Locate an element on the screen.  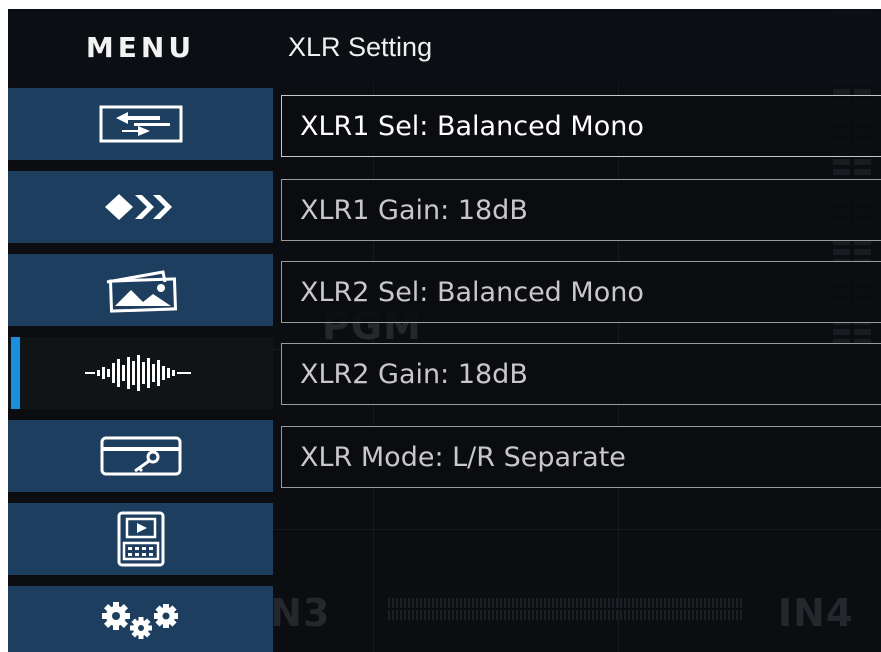
option-xlr1-gain: XLR1 Gain: 18dB is located at coordinates (581, 210).